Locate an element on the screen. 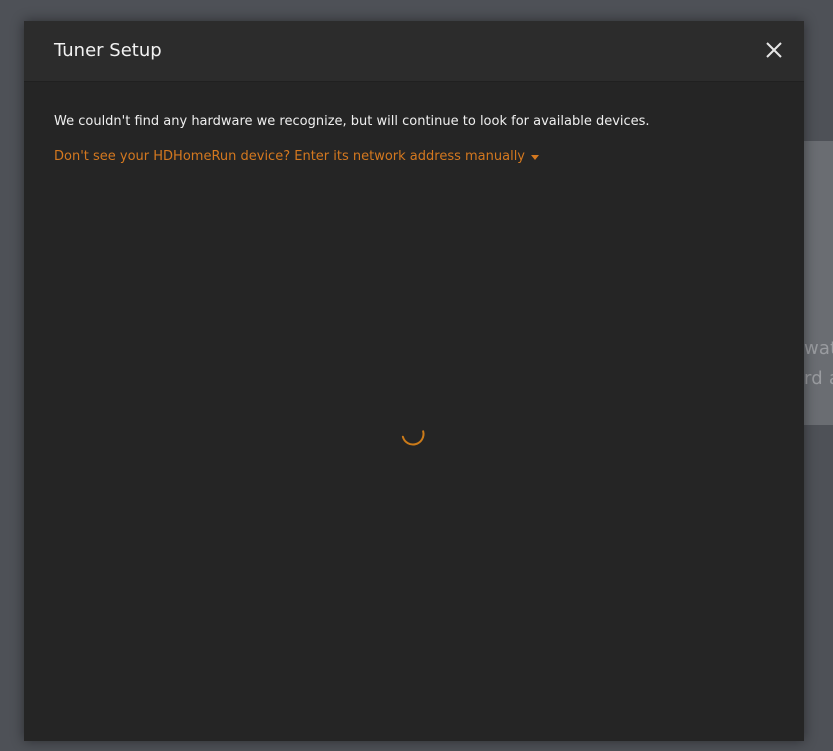 The width and height of the screenshot is (833, 751). close-button is located at coordinates (774, 50).